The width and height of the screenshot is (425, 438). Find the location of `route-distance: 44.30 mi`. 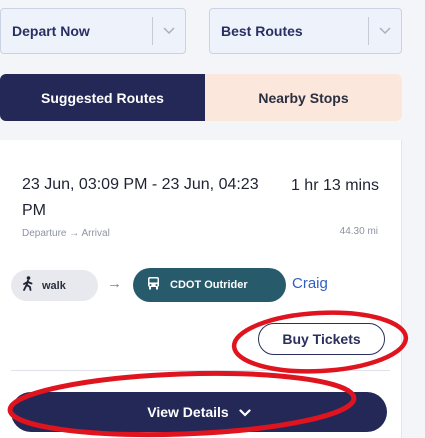

route-distance: 44.30 mi is located at coordinates (358, 231).